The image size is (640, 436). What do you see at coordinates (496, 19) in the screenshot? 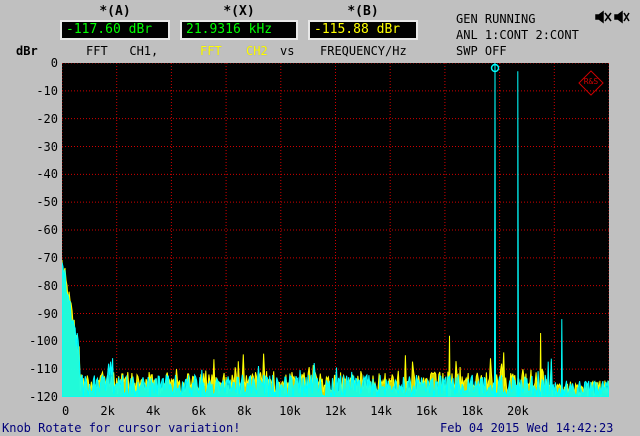
I see `status-gen: GEN RUNNING` at bounding box center [496, 19].